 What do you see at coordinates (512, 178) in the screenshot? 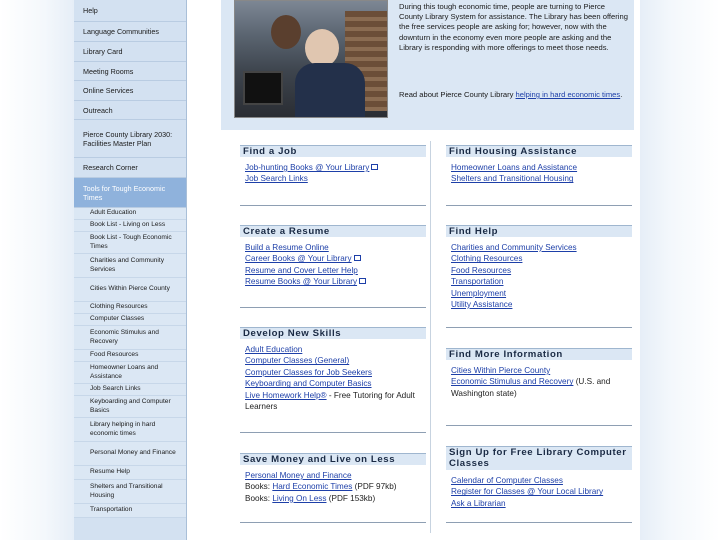
I see `shelters-link: Shelters and Transitional Housing` at bounding box center [512, 178].